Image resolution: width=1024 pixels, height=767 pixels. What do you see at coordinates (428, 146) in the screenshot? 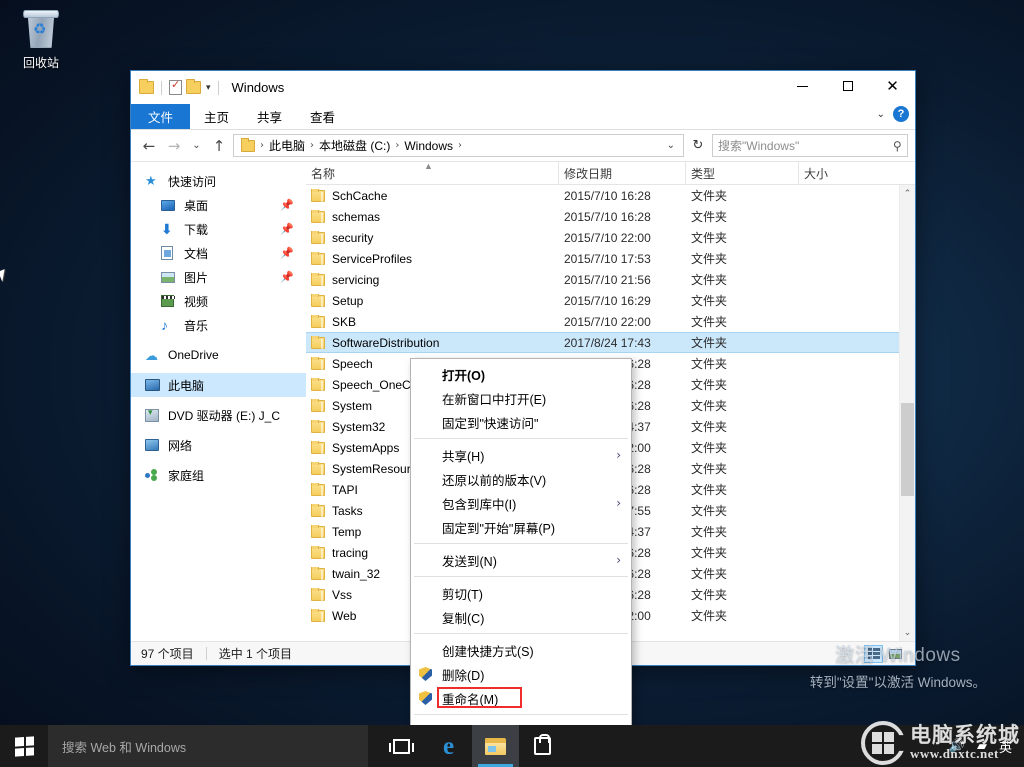
I see `breadcrumb-item-windows: Windows` at bounding box center [428, 146].